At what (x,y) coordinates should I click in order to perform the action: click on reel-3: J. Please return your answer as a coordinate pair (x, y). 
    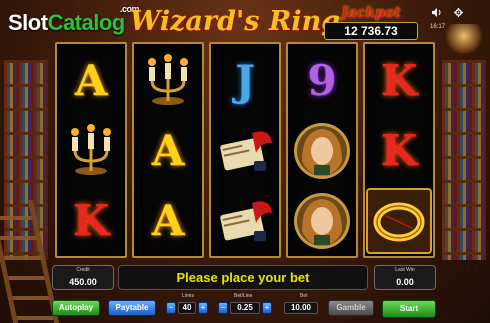
    Looking at the image, I should click on (245, 150).